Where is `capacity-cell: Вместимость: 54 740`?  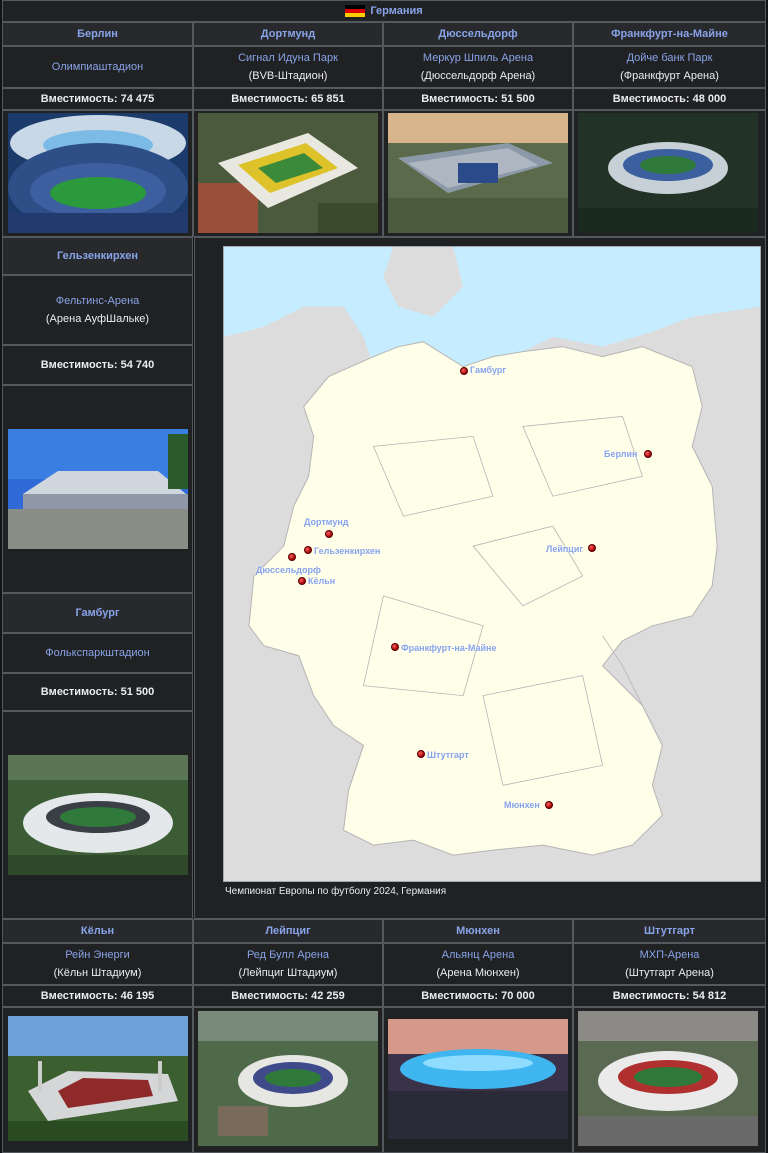 capacity-cell: Вместимость: 54 740 is located at coordinates (97, 365).